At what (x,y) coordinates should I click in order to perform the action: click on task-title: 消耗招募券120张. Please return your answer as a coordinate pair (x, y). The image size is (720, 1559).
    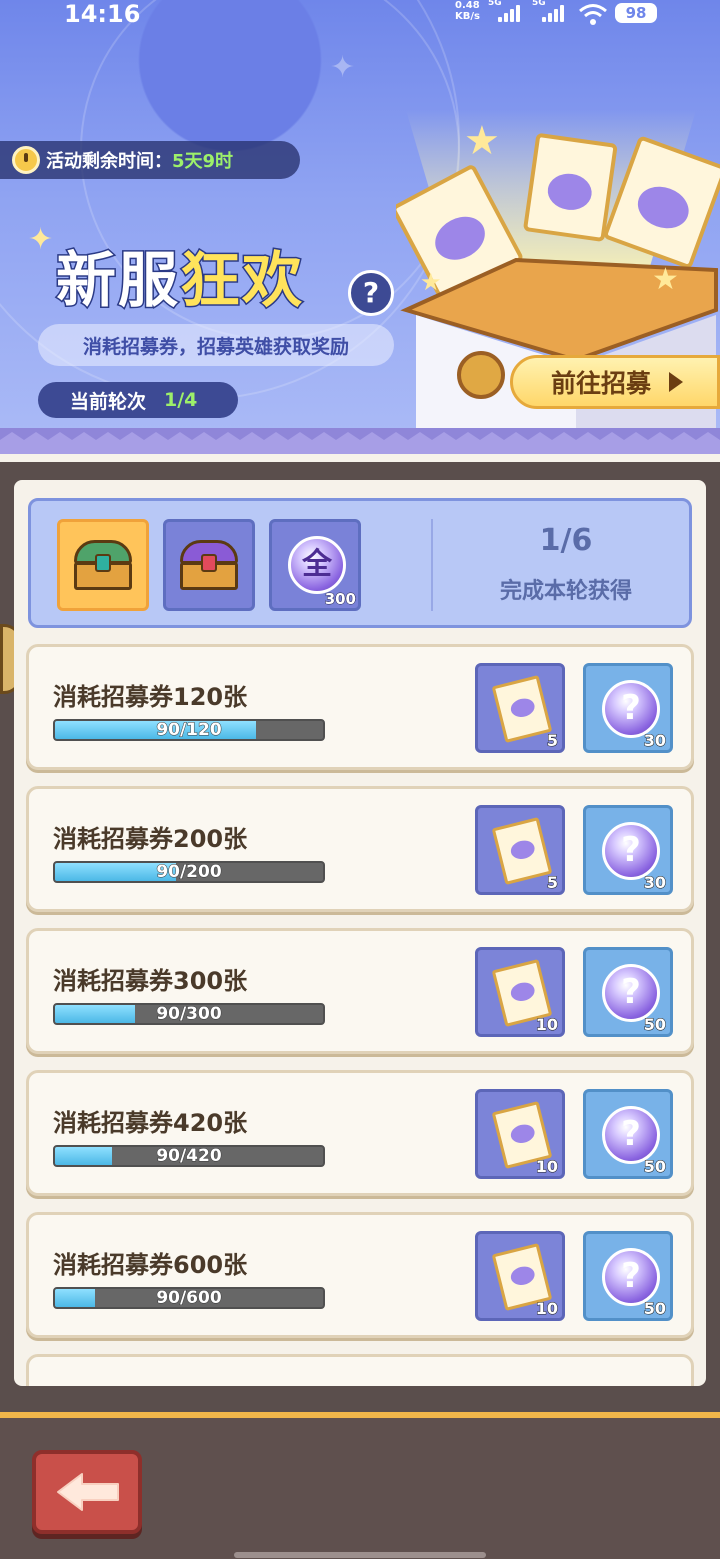
    Looking at the image, I should click on (150, 697).